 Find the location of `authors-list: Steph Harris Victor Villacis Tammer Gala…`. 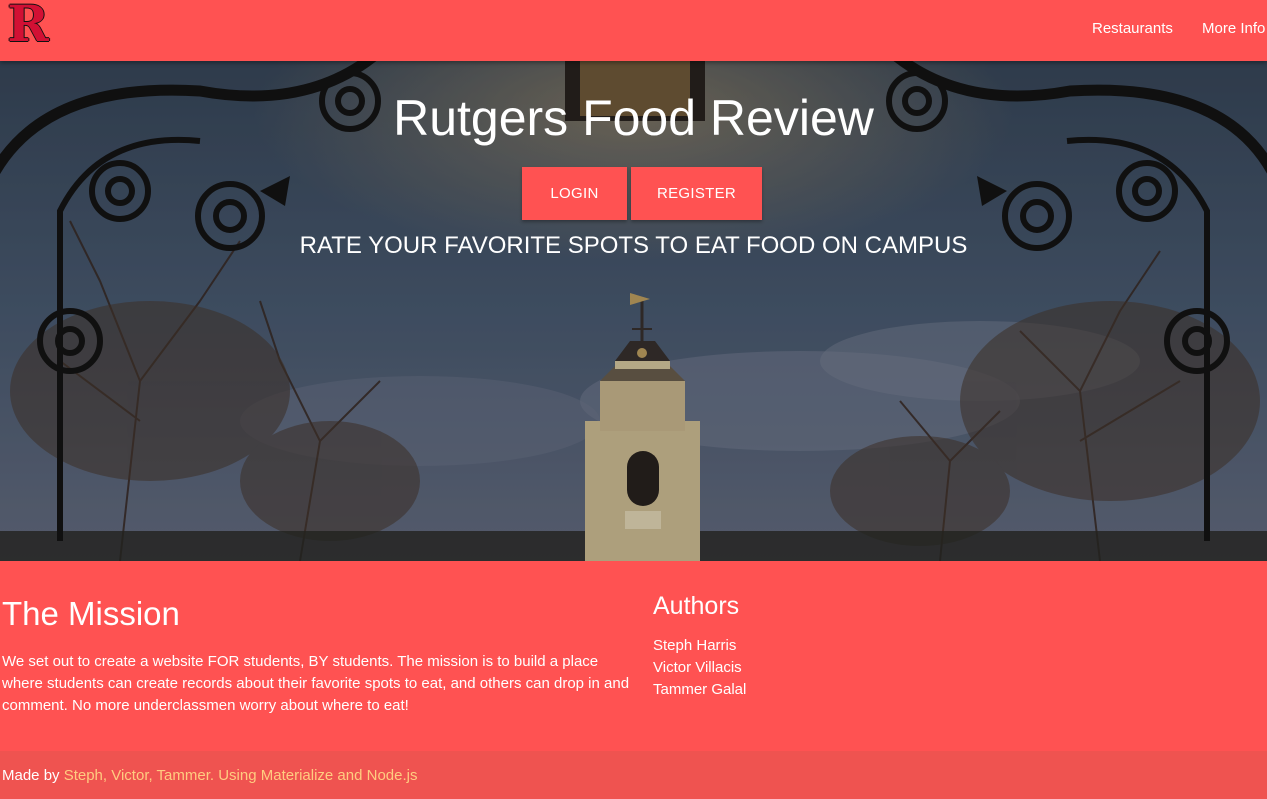

authors-list: Steph Harris Victor Villacis Tammer Gala… is located at coordinates (699, 668).